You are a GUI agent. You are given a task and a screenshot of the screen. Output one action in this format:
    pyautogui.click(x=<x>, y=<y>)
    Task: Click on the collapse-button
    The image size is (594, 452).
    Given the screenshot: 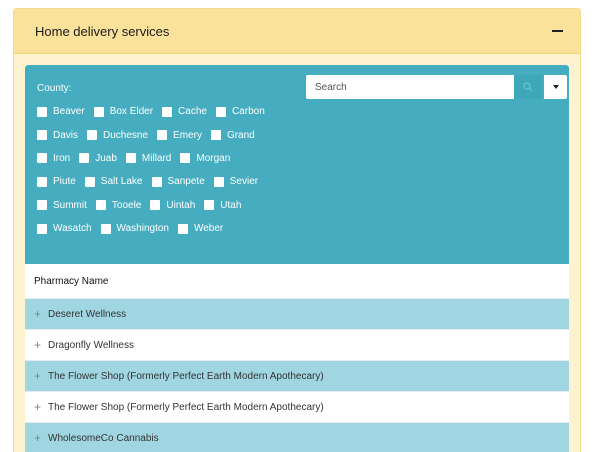 What is the action you would take?
    pyautogui.click(x=557, y=31)
    